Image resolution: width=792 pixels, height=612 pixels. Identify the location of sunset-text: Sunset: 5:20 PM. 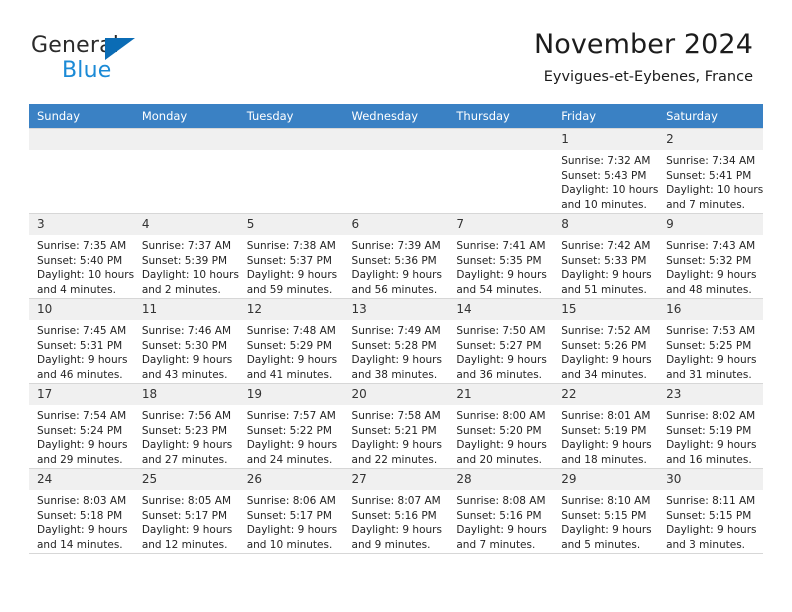
(499, 430).